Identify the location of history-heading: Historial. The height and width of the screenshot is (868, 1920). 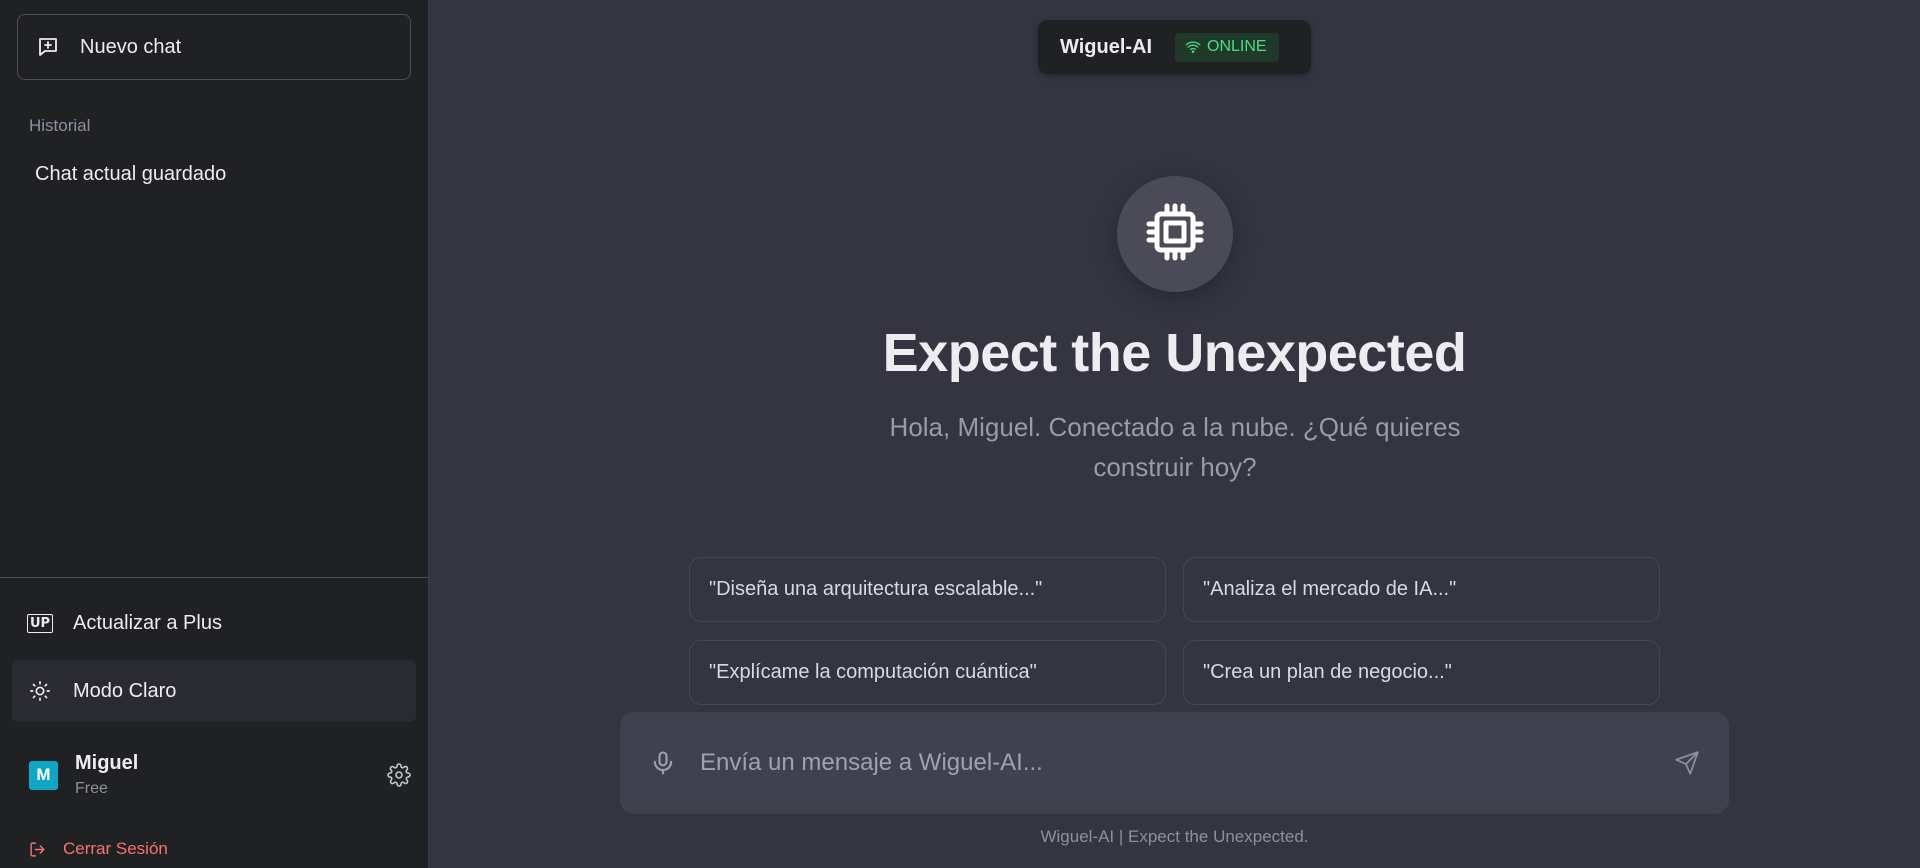
(60, 125).